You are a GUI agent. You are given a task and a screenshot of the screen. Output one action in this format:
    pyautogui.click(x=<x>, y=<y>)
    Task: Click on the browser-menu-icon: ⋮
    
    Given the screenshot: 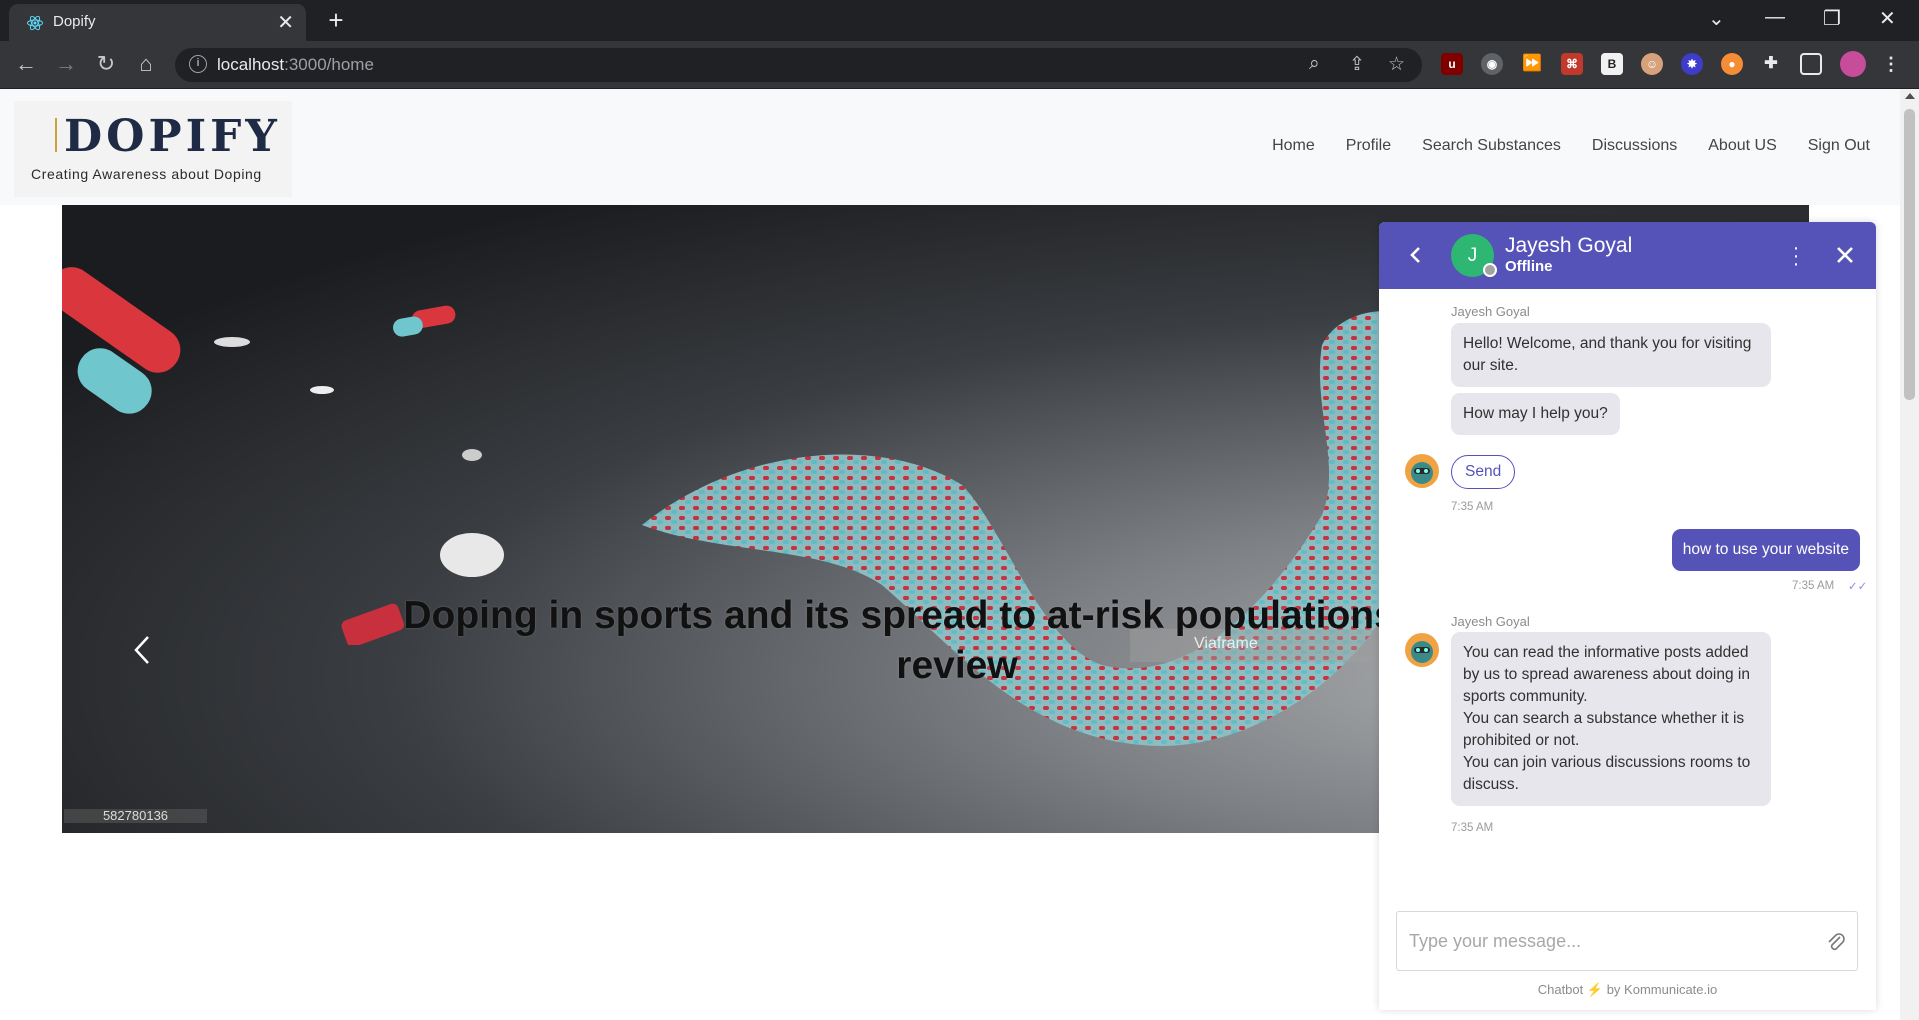 What is the action you would take?
    pyautogui.click(x=1891, y=64)
    